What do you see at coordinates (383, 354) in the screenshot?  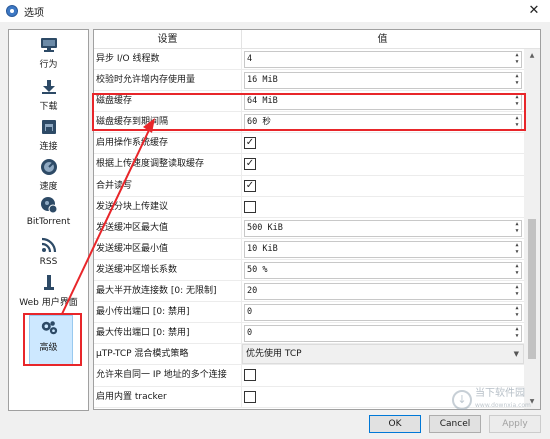 I see `mixed-mode-dropdown: 优先使用 TCP ▼` at bounding box center [383, 354].